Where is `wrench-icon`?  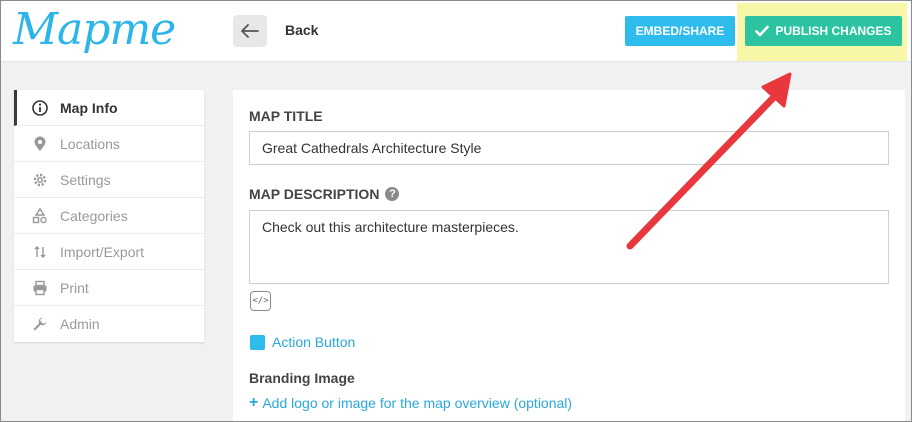 wrench-icon is located at coordinates (40, 324).